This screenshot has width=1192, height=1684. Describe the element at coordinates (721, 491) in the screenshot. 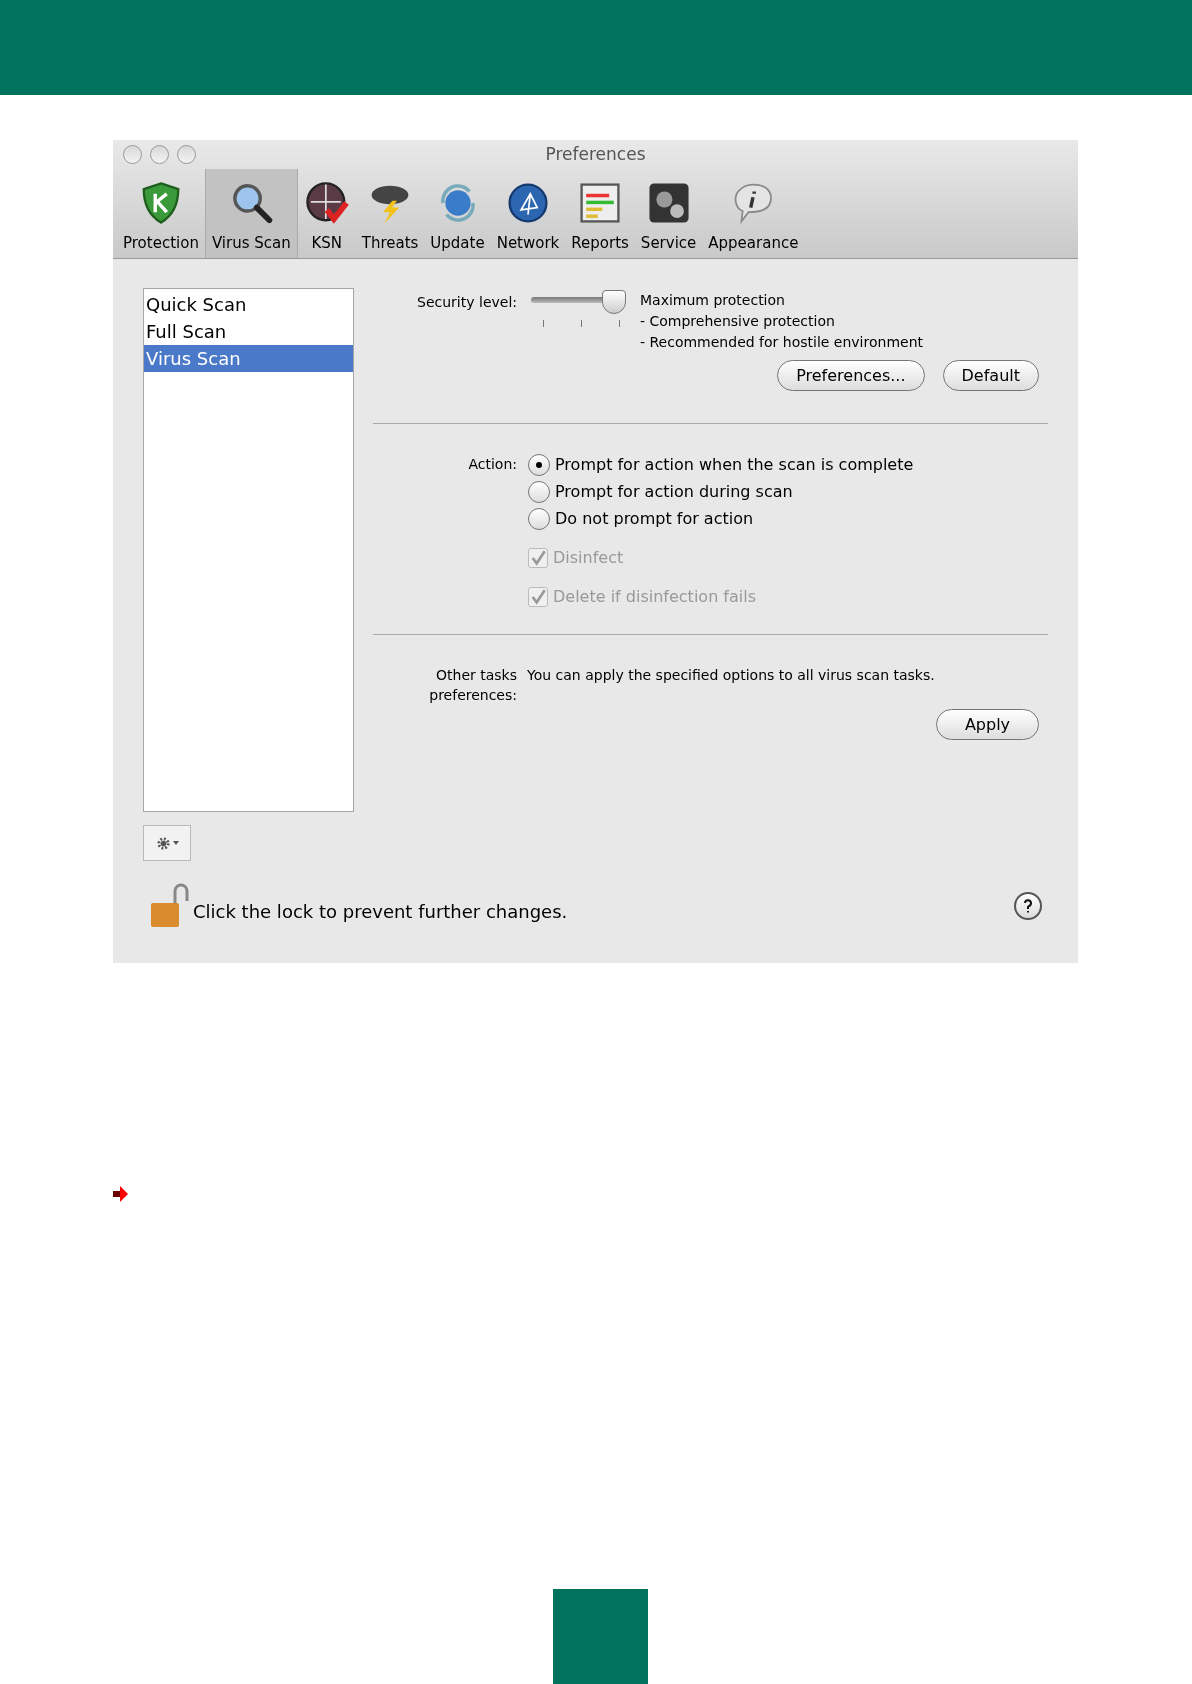

I see `radio-option: Prompt for action during scan` at that location.